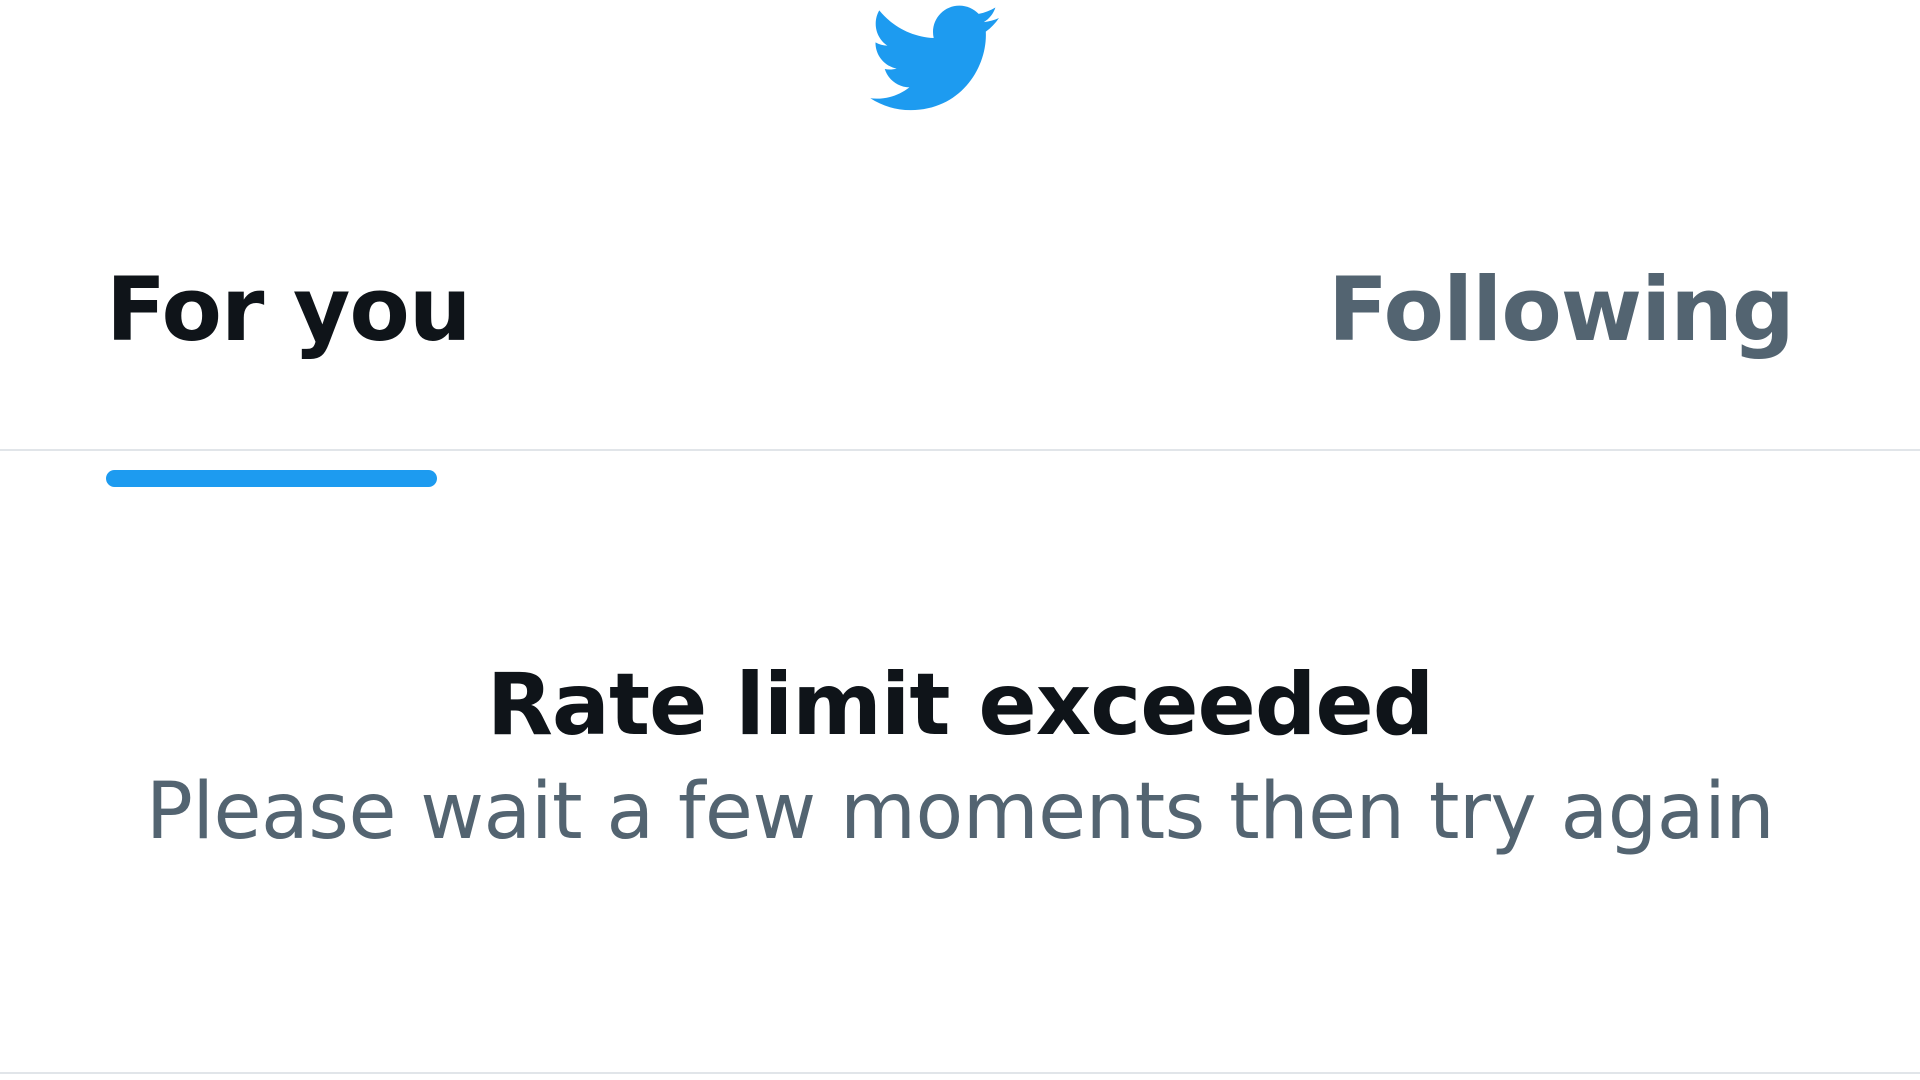  Describe the element at coordinates (289, 372) in the screenshot. I see `tab-for-you: For you` at that location.